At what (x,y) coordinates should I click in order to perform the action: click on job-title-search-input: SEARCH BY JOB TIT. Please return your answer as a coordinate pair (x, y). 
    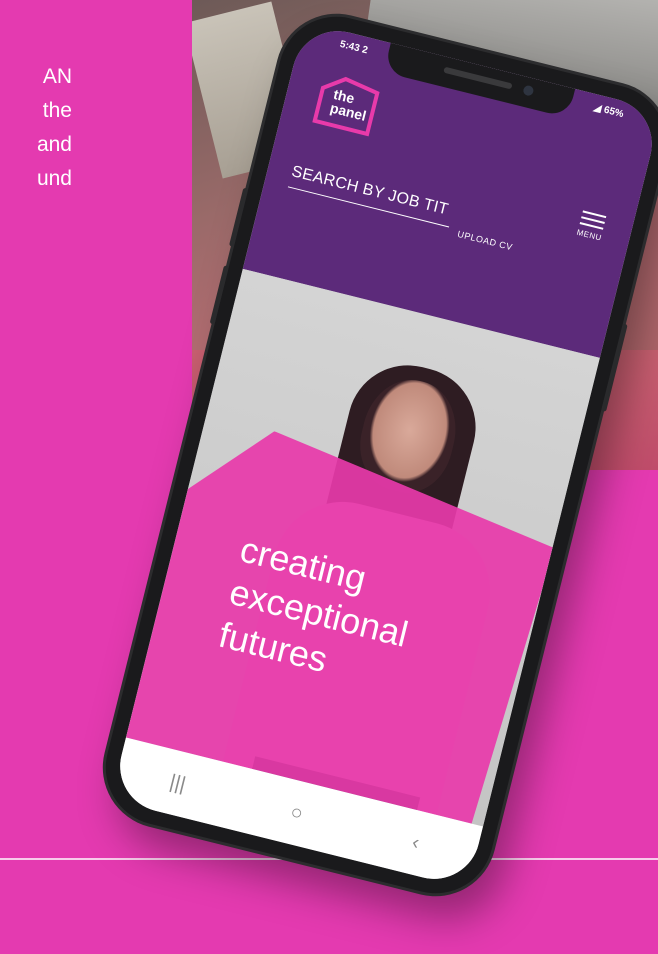
    Looking at the image, I should click on (371, 195).